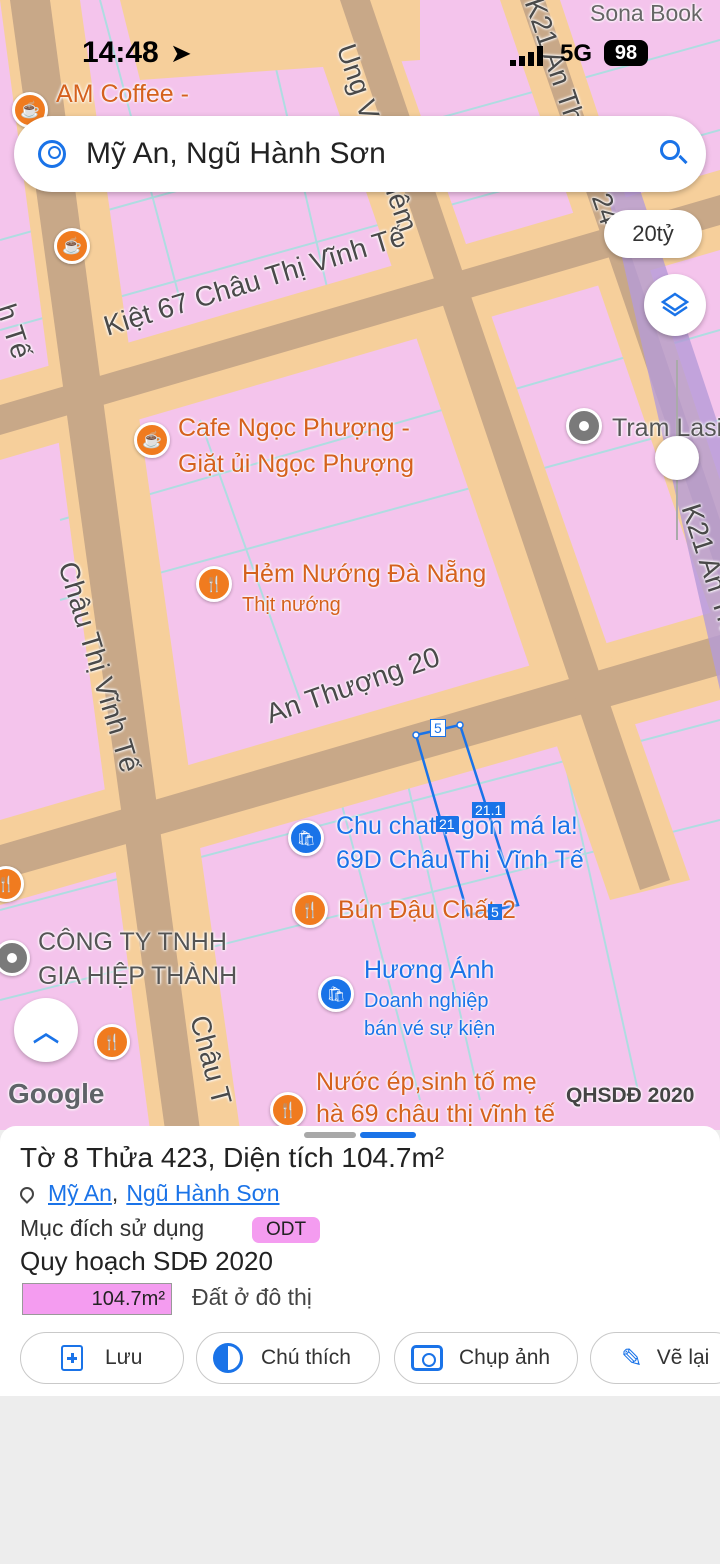 The height and width of the screenshot is (1564, 720). I want to click on place-pin-icon, so click(584, 426).